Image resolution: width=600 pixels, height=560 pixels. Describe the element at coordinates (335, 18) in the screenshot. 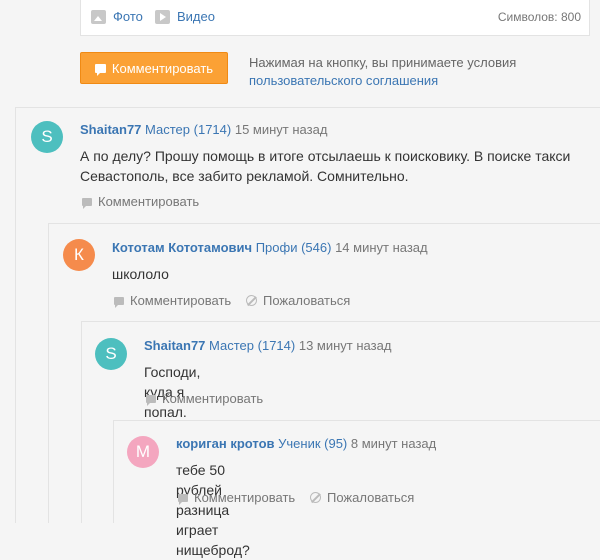

I see `comment-composer-toolbar: Фото Видео Символов: 800` at that location.